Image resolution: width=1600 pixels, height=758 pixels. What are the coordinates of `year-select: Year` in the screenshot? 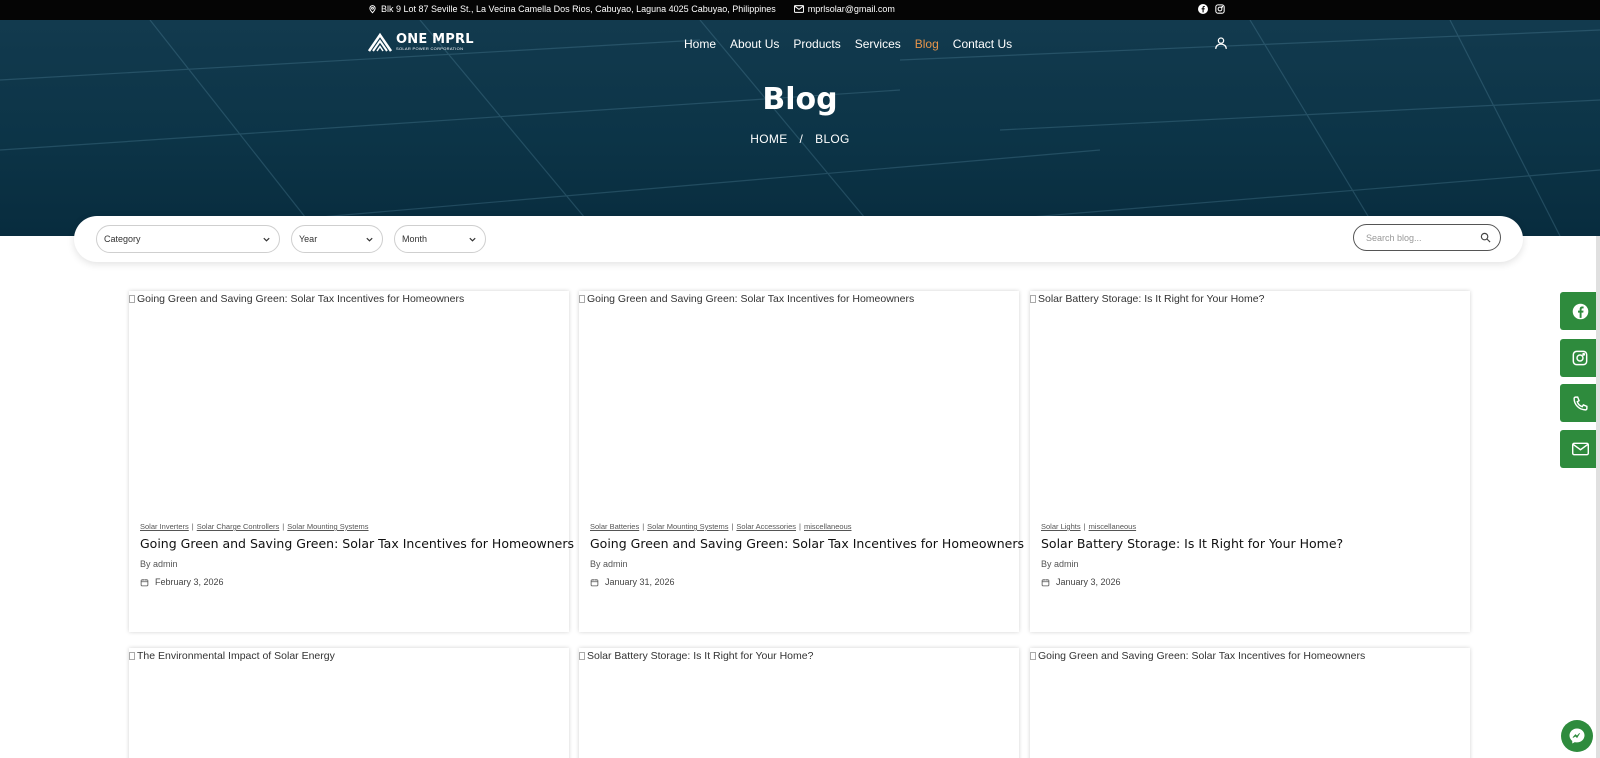 It's located at (337, 239).